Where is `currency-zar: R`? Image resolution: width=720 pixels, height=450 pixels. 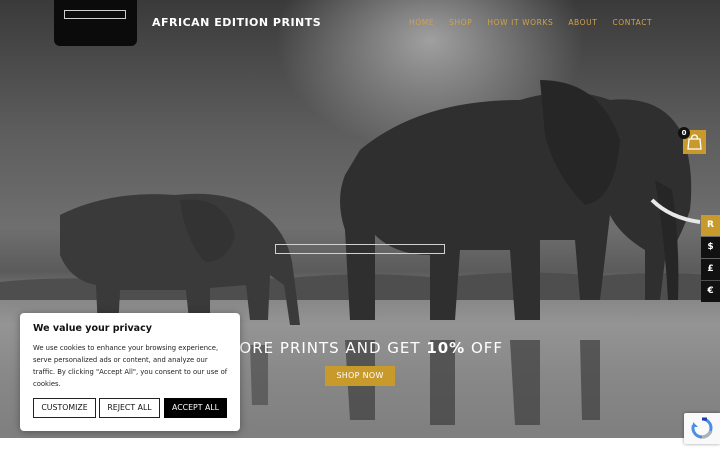
currency-zar: R is located at coordinates (710, 225).